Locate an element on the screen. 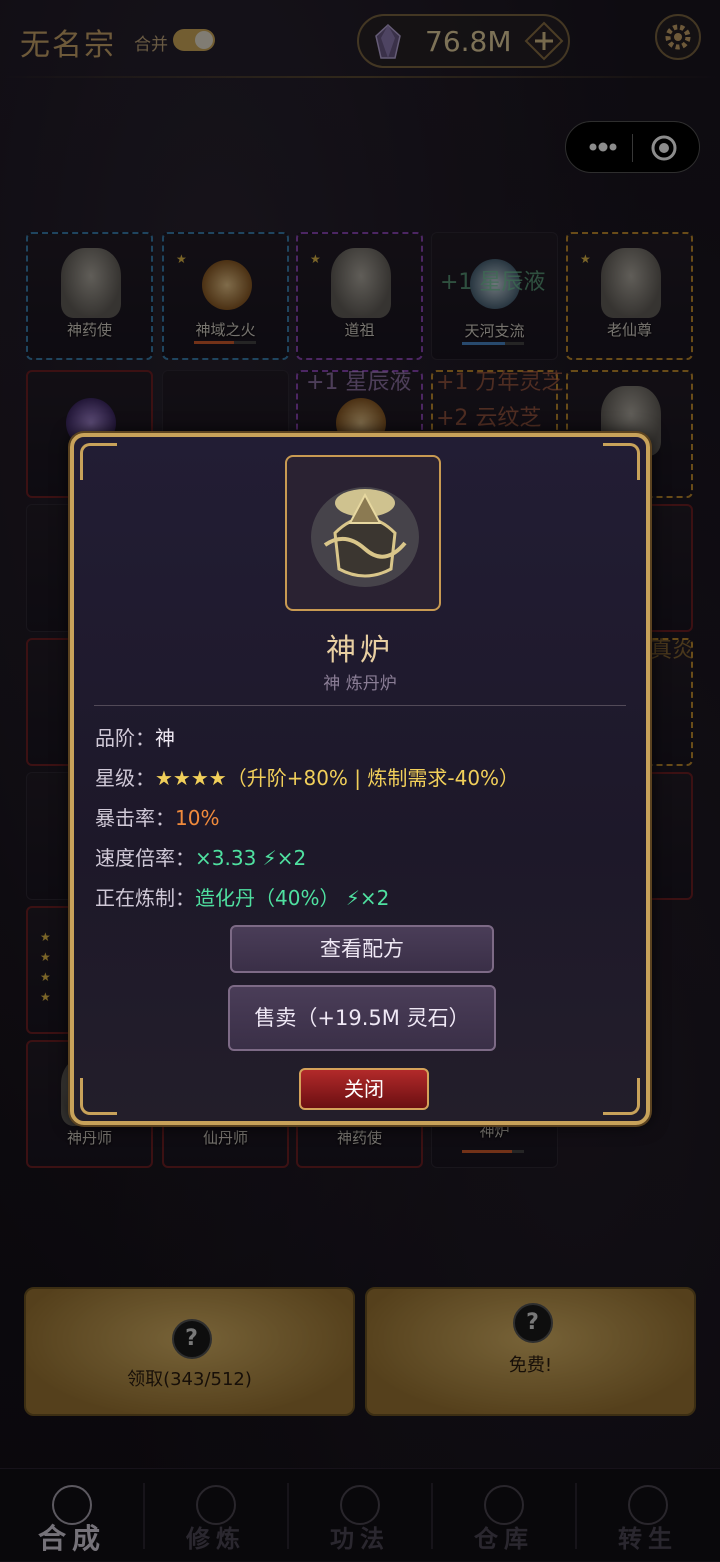 The width and height of the screenshot is (720, 1562). stat-stars: 星级：★★★★（升阶+80% | 炼制需求-40%） is located at coordinates (307, 776).